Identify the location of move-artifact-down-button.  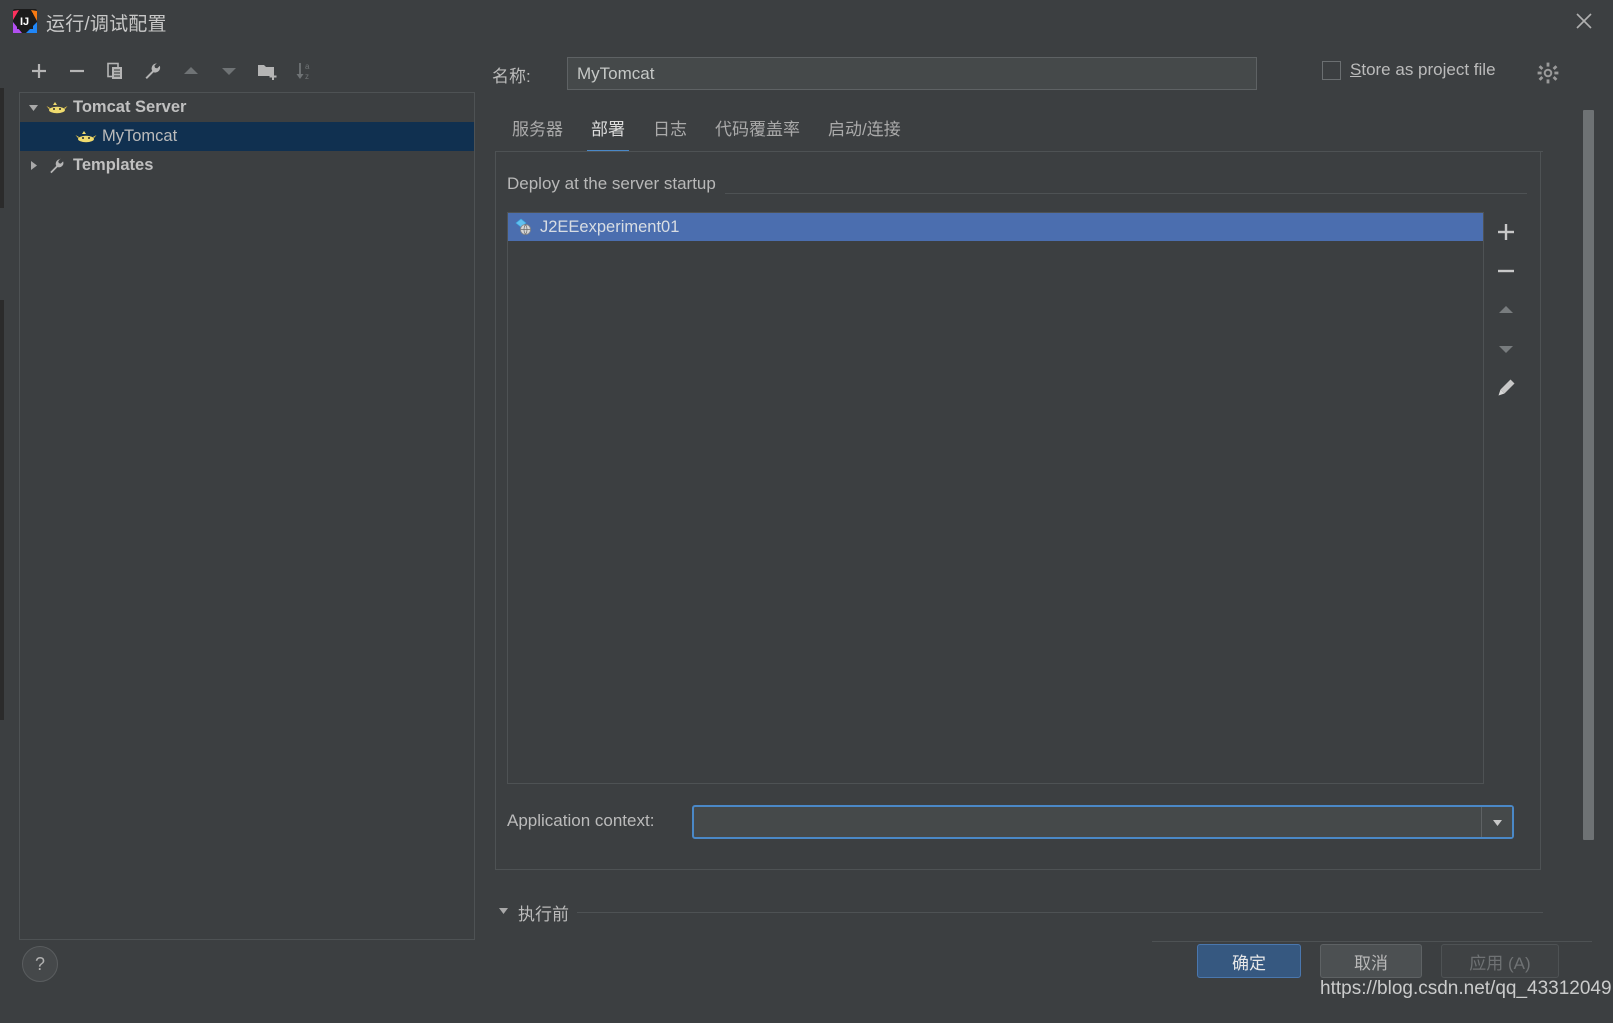
(1505, 348).